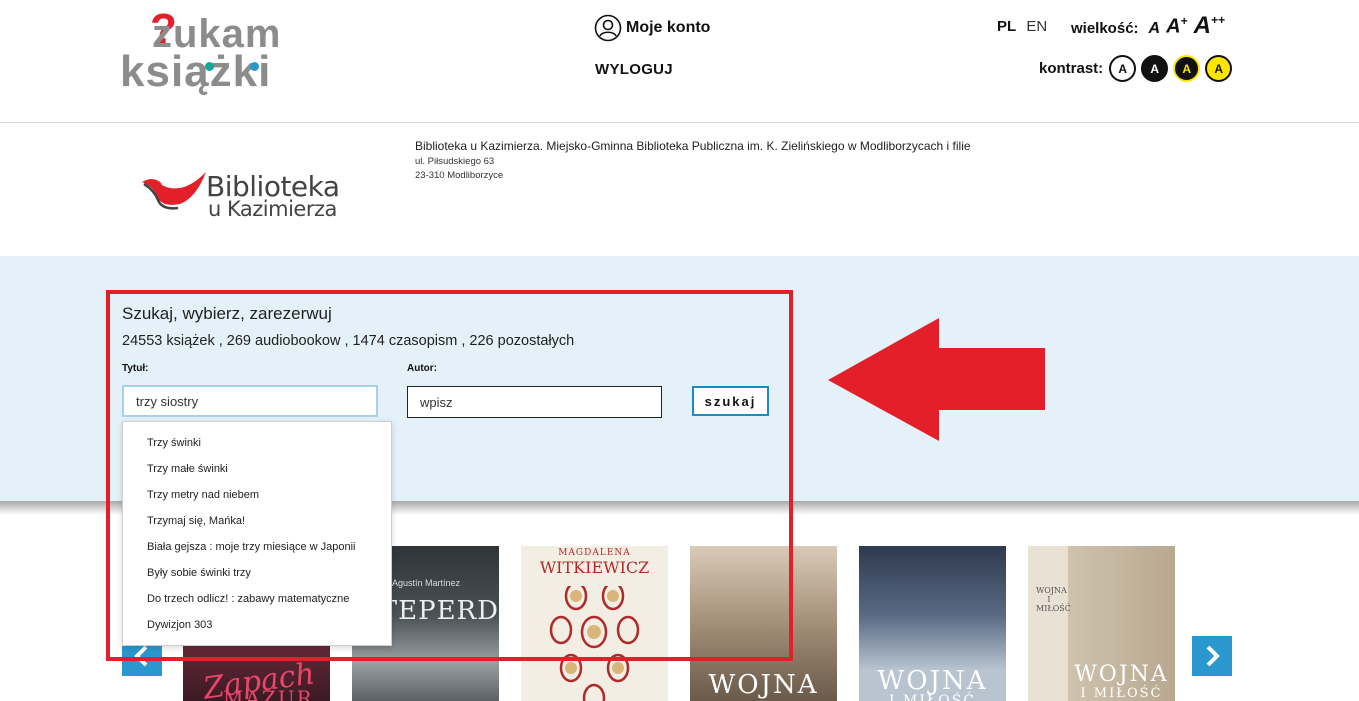  What do you see at coordinates (459, 175) in the screenshot?
I see `library-city: 23-310 Modliborzyce` at bounding box center [459, 175].